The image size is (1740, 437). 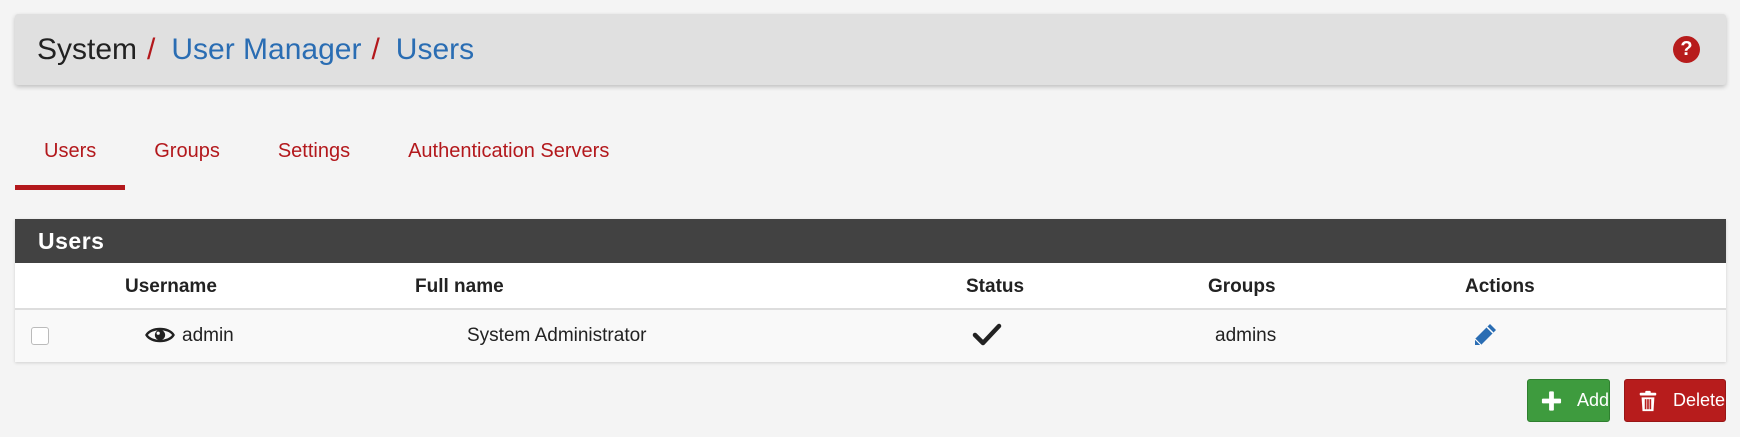 What do you see at coordinates (870, 241) in the screenshot?
I see `panel-title: Users` at bounding box center [870, 241].